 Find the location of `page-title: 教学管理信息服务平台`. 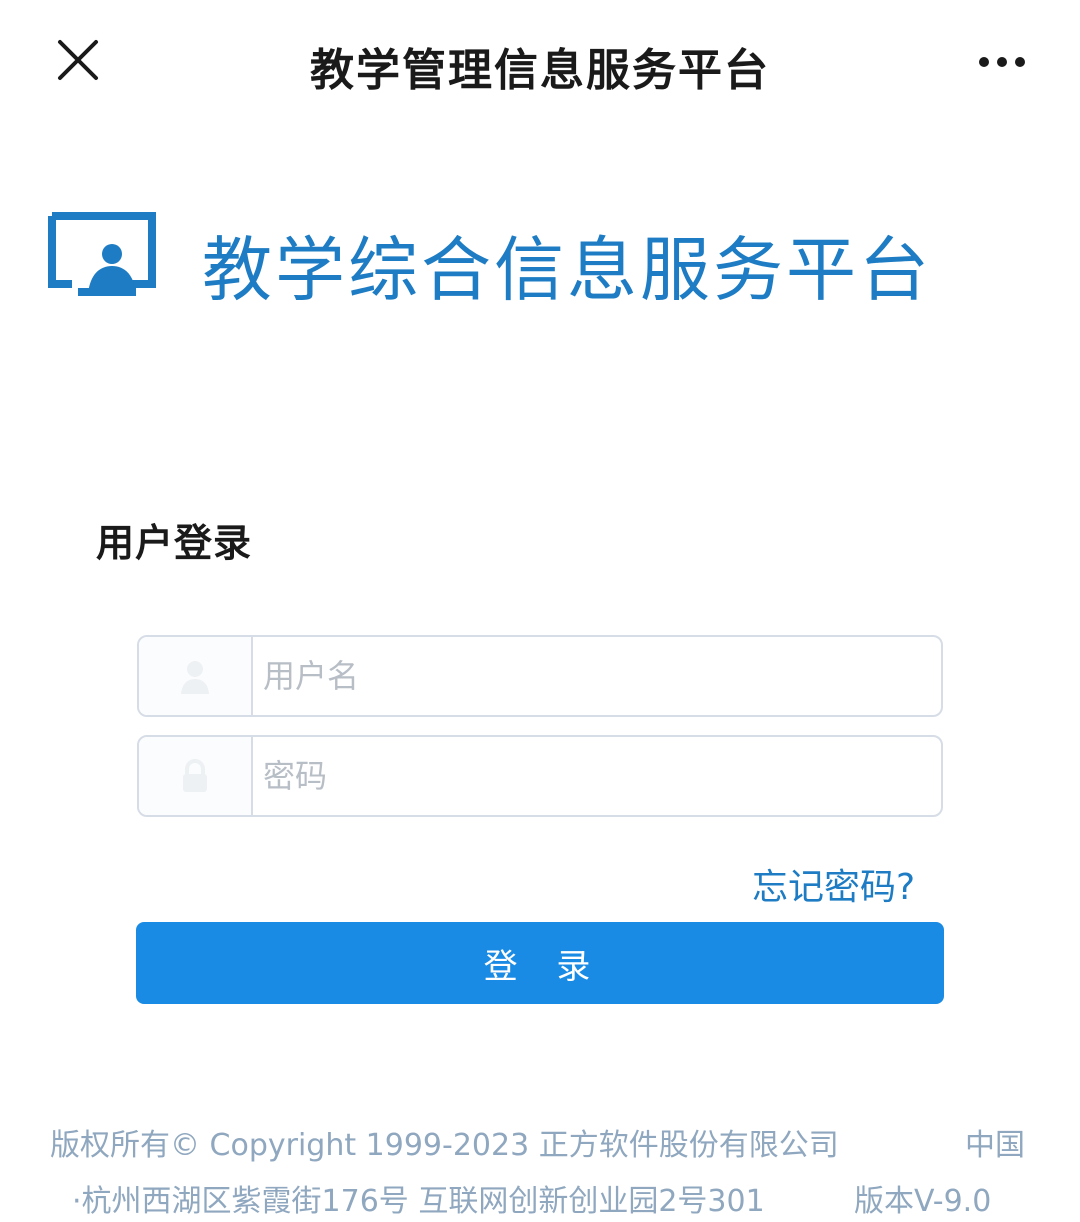

page-title: 教学管理信息服务平台 is located at coordinates (540, 70).